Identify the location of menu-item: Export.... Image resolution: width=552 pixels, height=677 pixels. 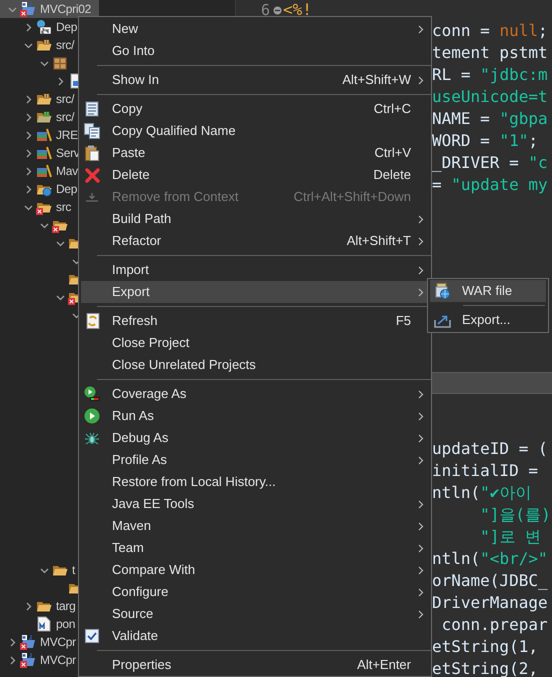
(488, 320).